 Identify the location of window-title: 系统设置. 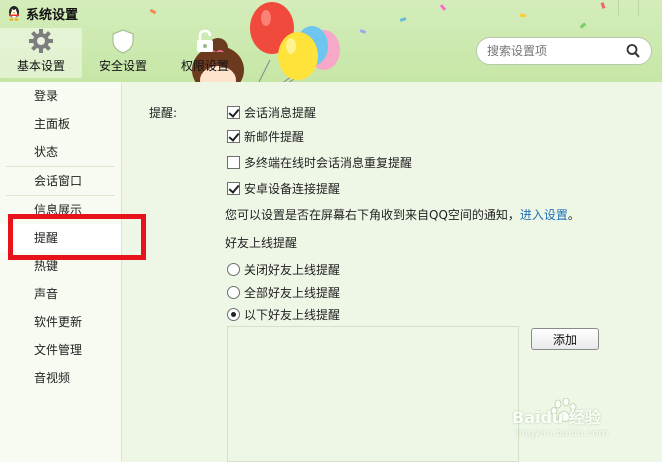
(52, 15).